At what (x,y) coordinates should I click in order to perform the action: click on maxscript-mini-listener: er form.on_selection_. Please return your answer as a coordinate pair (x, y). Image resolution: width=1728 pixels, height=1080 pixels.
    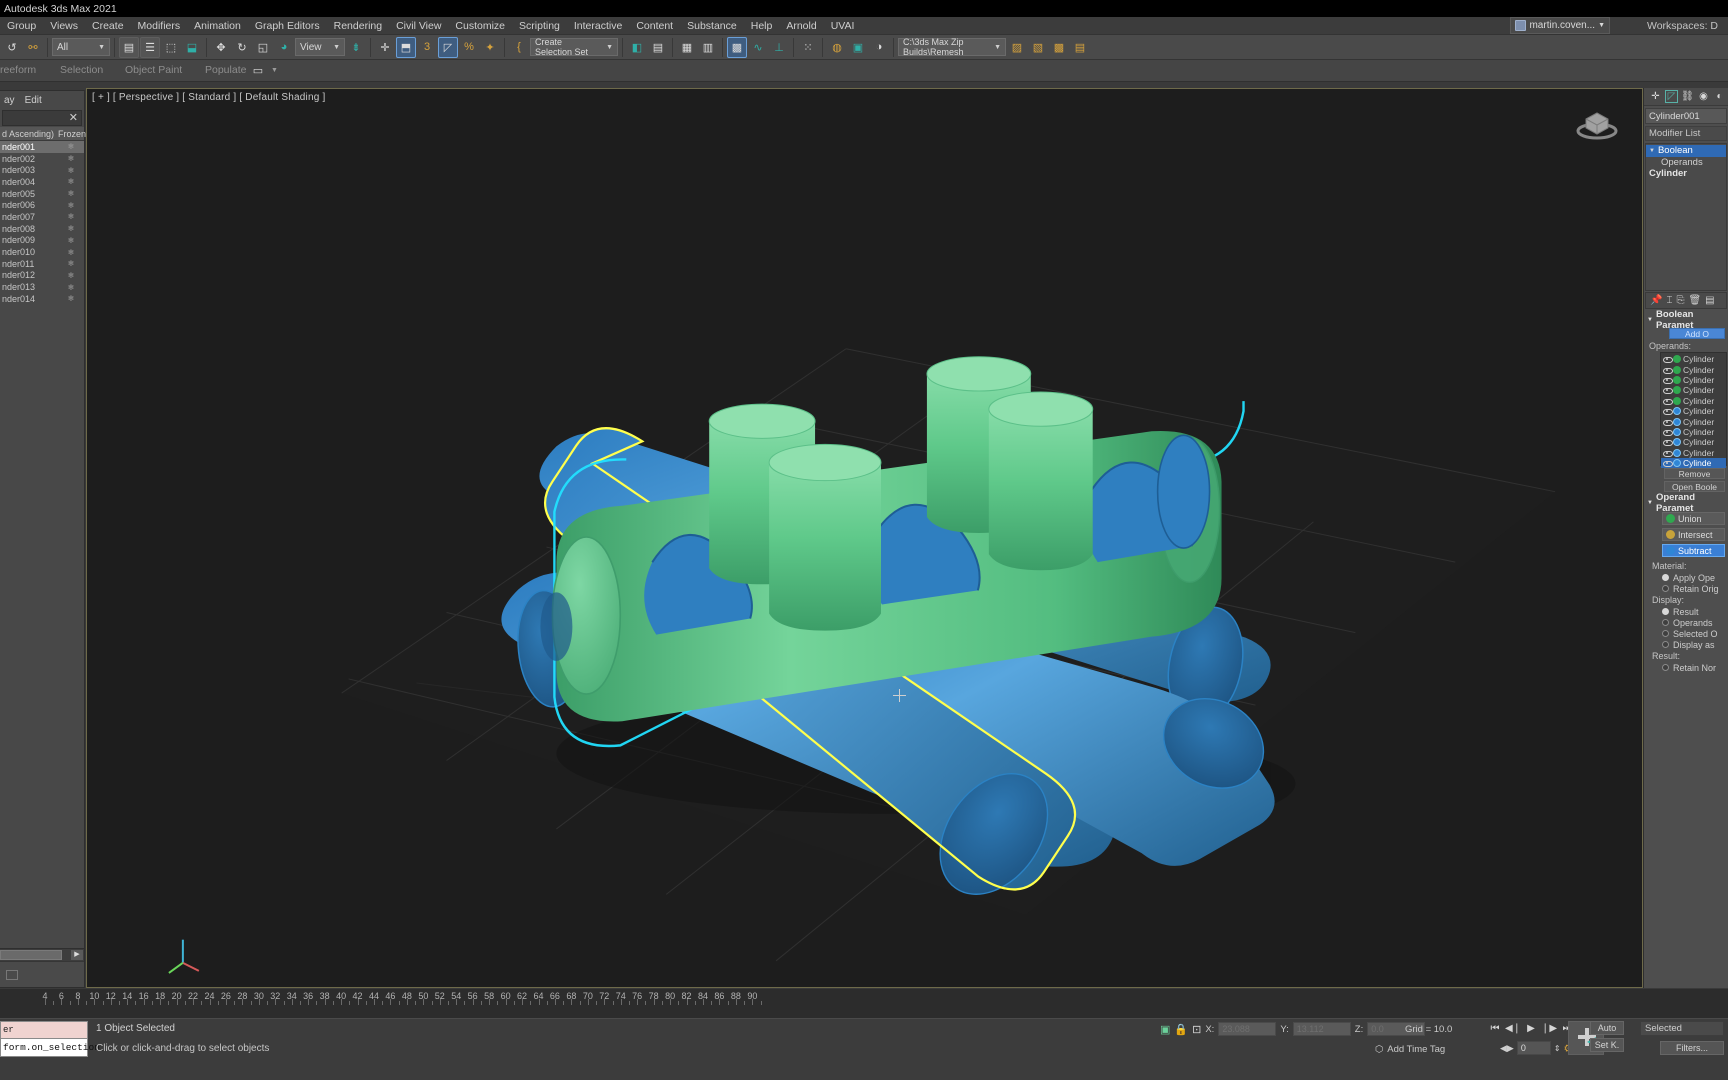
    Looking at the image, I should click on (53, 1040).